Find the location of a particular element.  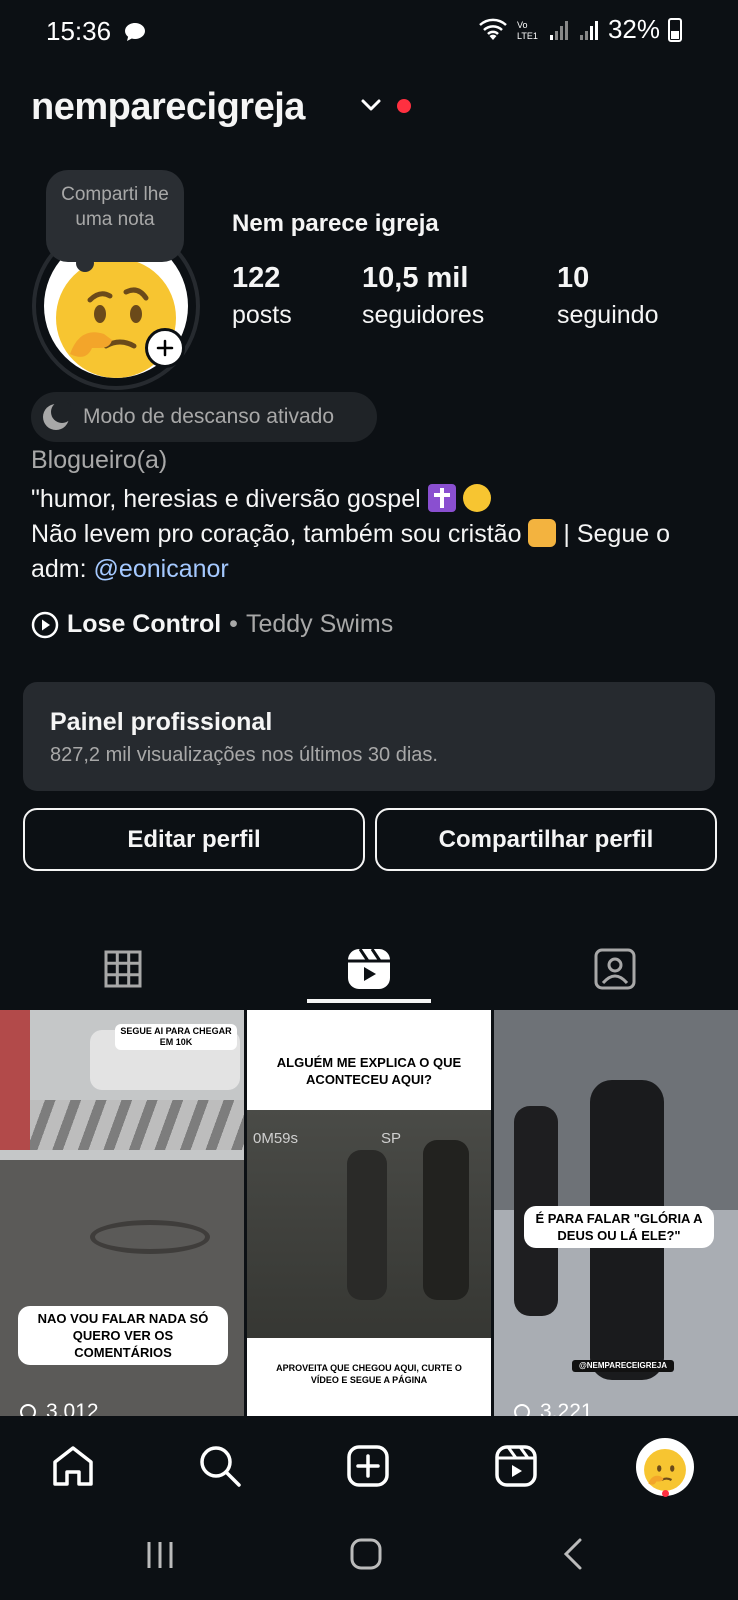

profile-music: Lose Control • Teddy Swims is located at coordinates (212, 624).